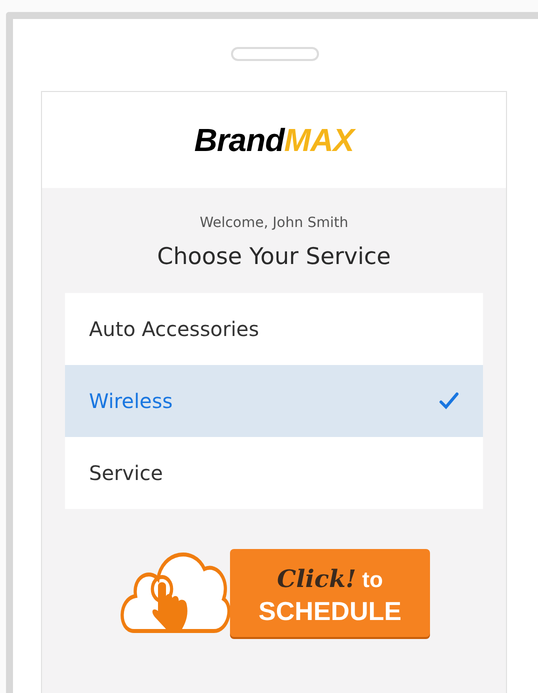 This screenshot has height=693, width=538. I want to click on page-heading: Choose Your Service, so click(274, 257).